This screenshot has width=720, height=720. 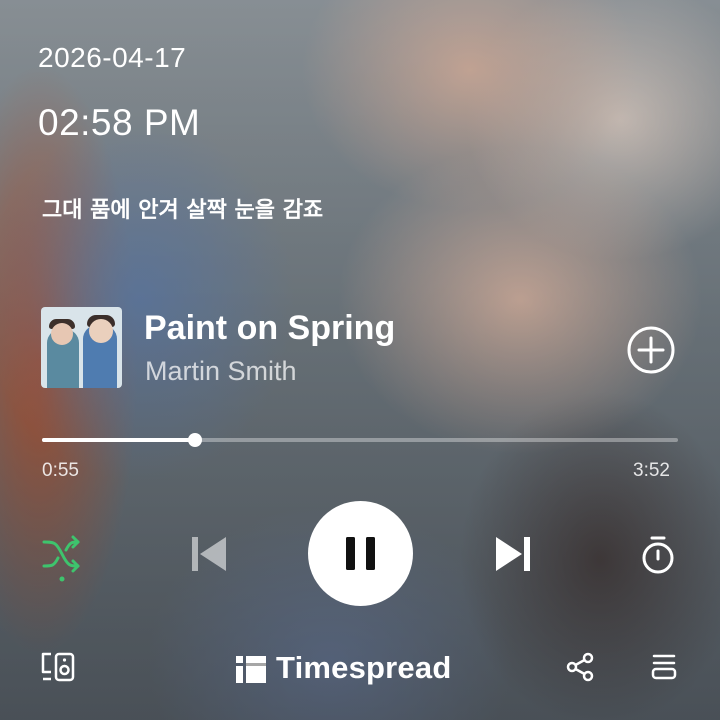 I want to click on play-pause-button, so click(x=360, y=553).